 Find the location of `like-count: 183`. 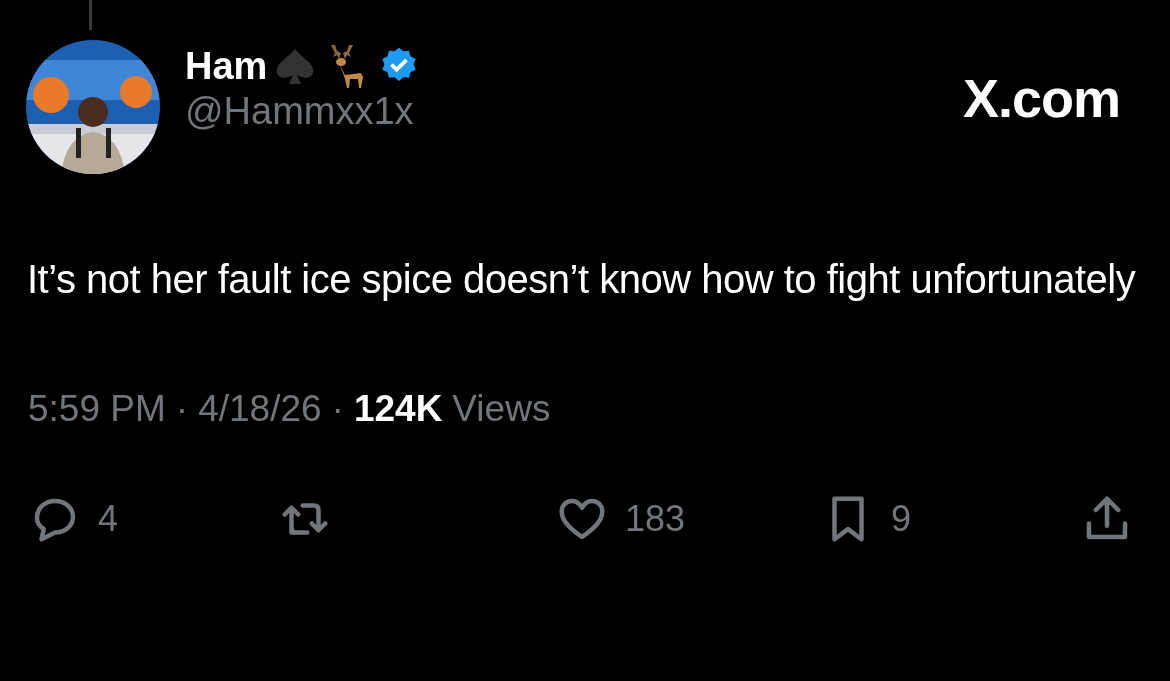

like-count: 183 is located at coordinates (655, 518).